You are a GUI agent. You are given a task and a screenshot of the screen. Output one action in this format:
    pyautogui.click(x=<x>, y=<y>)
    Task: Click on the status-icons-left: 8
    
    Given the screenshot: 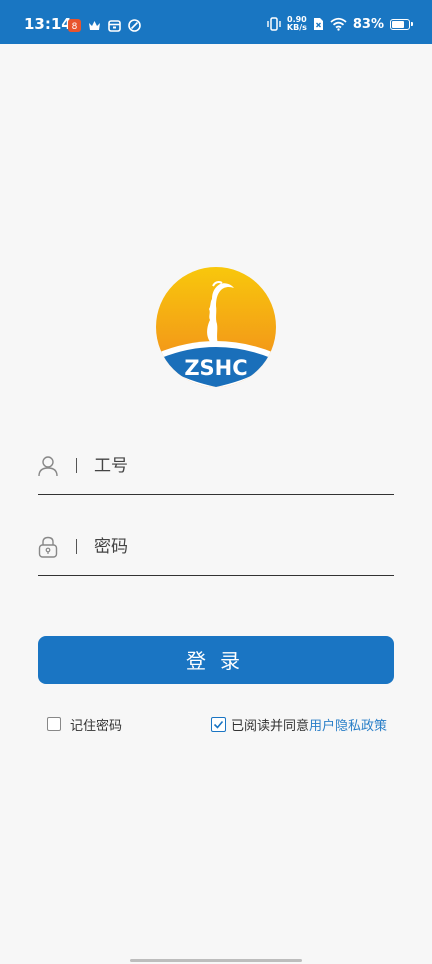 What is the action you would take?
    pyautogui.click(x=104, y=25)
    